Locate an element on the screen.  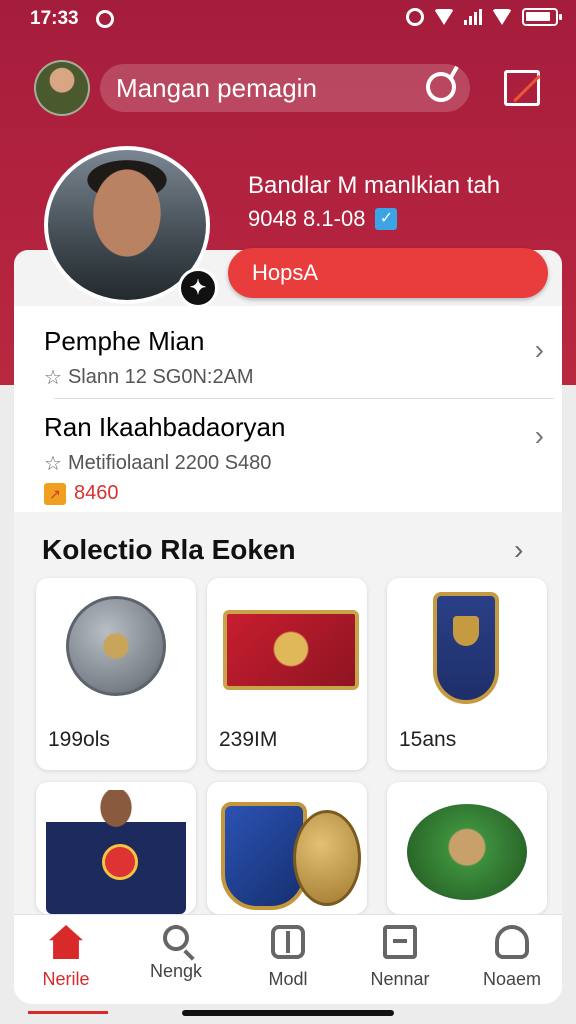
alarm-icon is located at coordinates (415, 17).